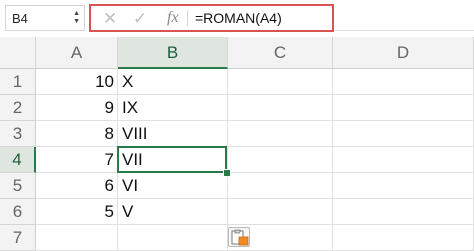 Image resolution: width=474 pixels, height=251 pixels. What do you see at coordinates (280, 82) in the screenshot?
I see `cell-c1` at bounding box center [280, 82].